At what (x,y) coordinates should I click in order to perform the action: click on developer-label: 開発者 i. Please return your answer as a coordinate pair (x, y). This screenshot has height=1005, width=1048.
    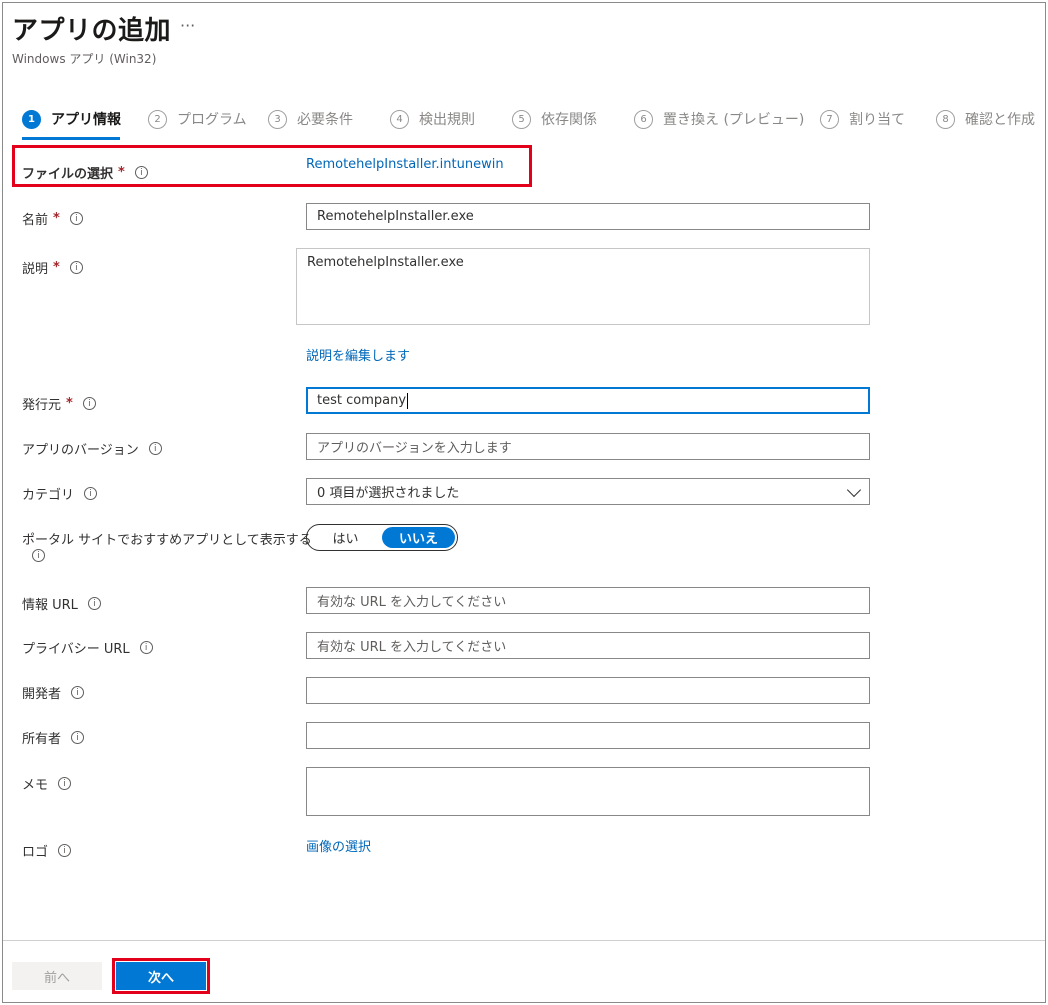
    Looking at the image, I should click on (53, 692).